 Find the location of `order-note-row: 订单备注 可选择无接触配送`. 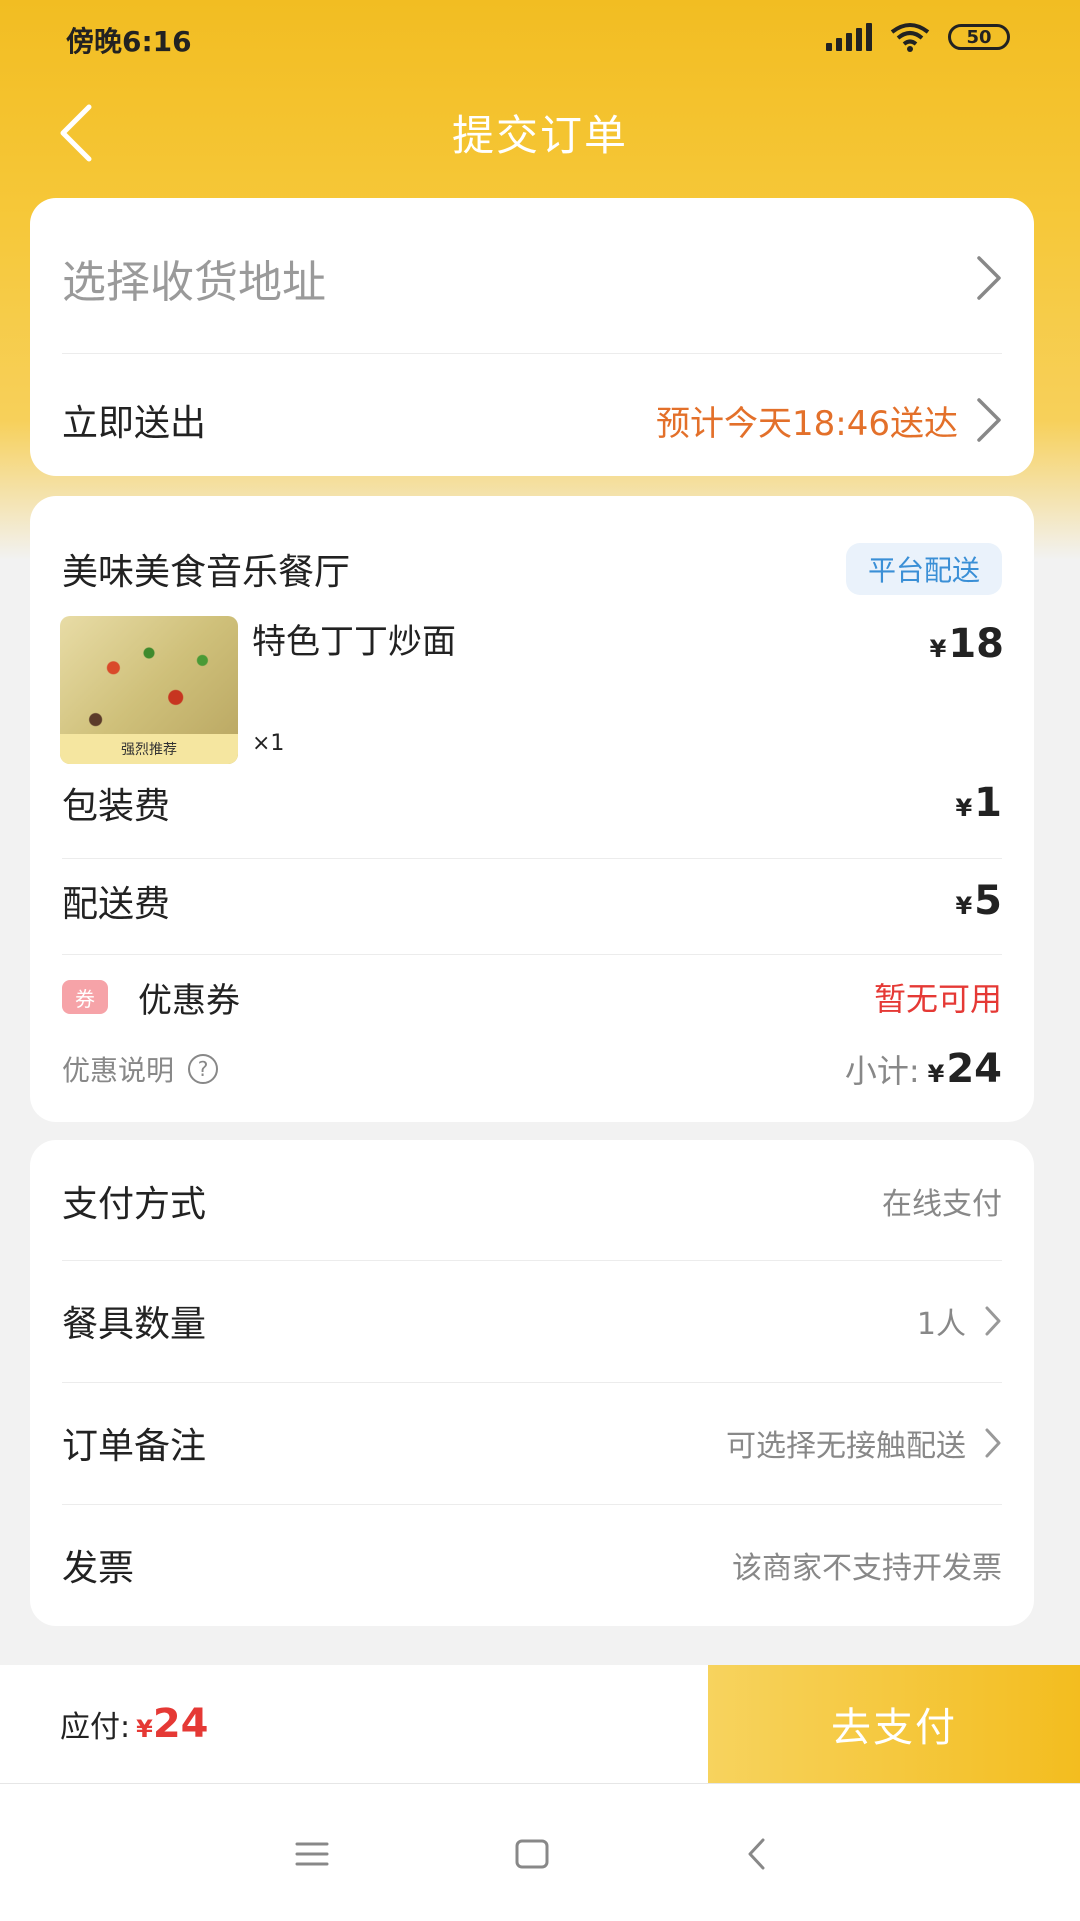

order-note-row: 订单备注 可选择无接触配送 is located at coordinates (532, 1443).